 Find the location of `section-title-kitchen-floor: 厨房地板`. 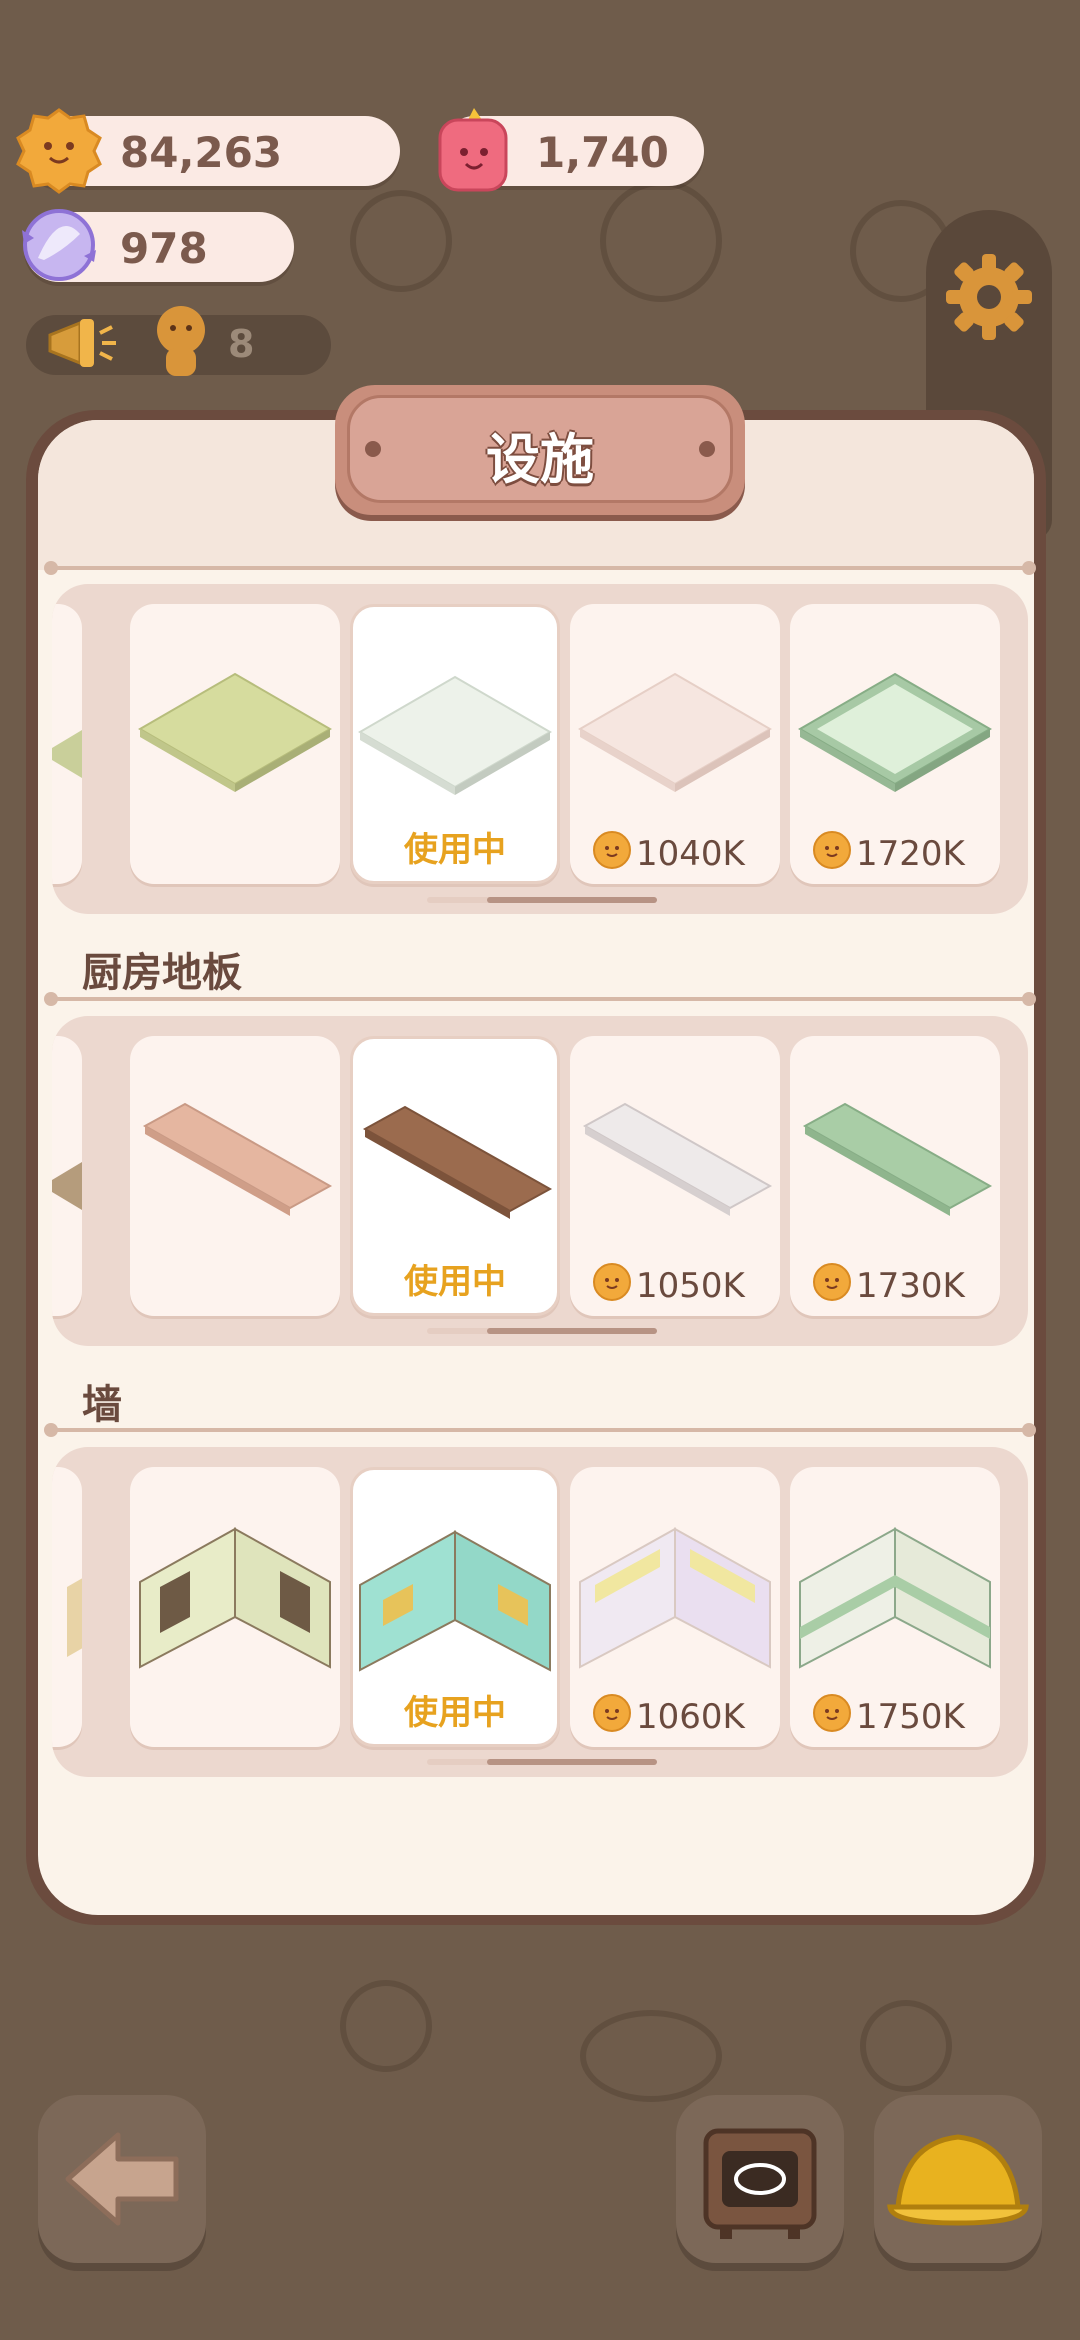

section-title-kitchen-floor: 厨房地板 is located at coordinates (162, 973).